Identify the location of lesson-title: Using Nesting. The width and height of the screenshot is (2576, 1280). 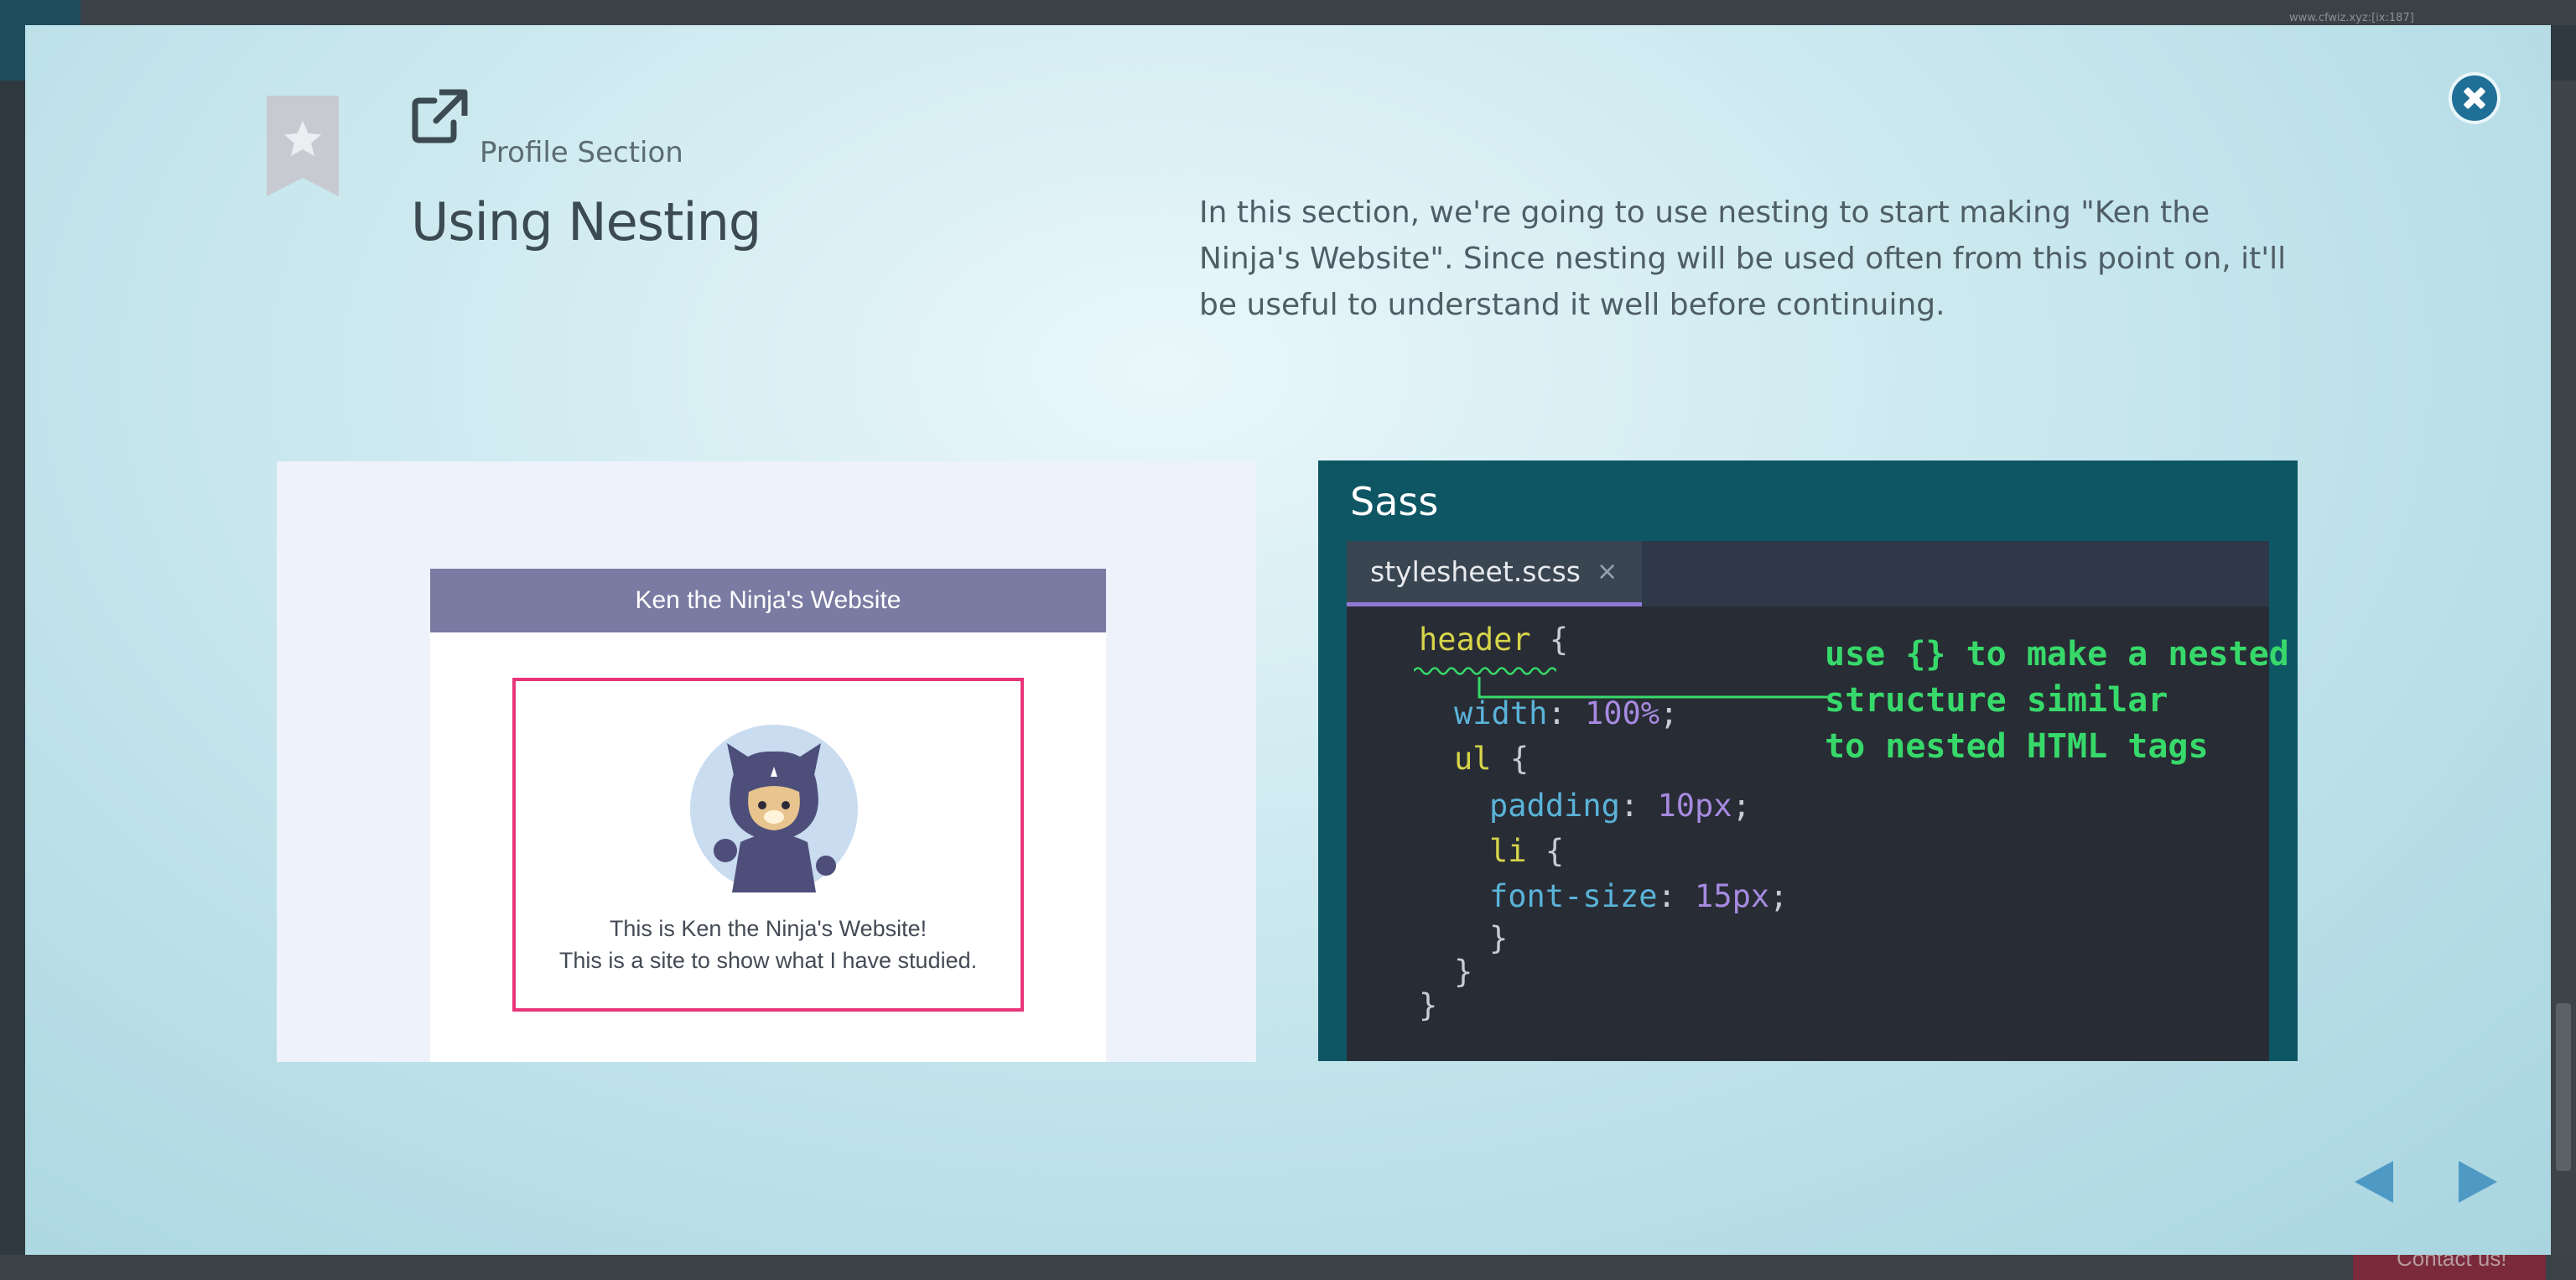
(586, 221).